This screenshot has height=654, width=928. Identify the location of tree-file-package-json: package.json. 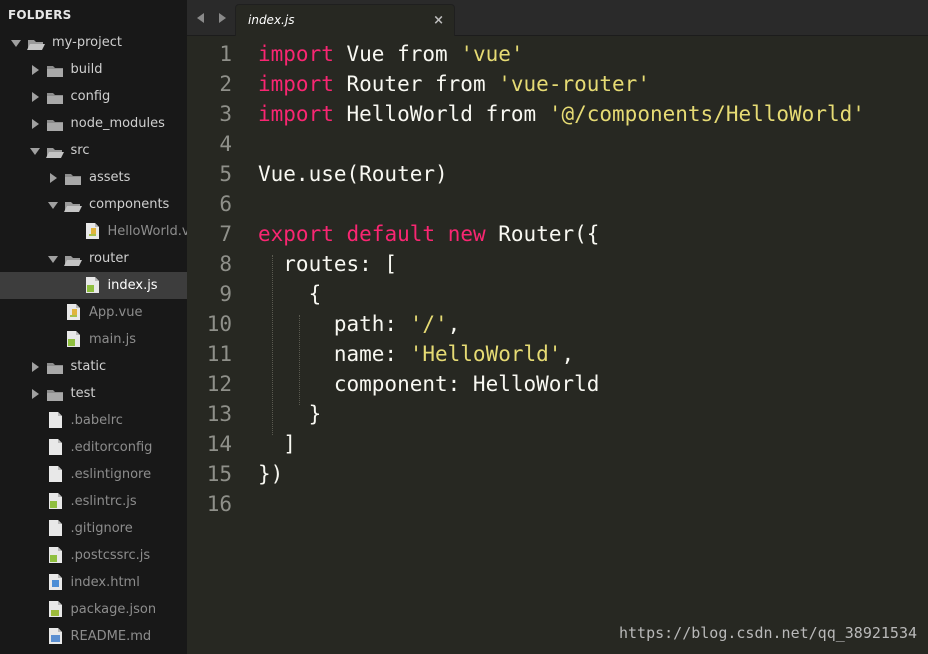
(93, 609).